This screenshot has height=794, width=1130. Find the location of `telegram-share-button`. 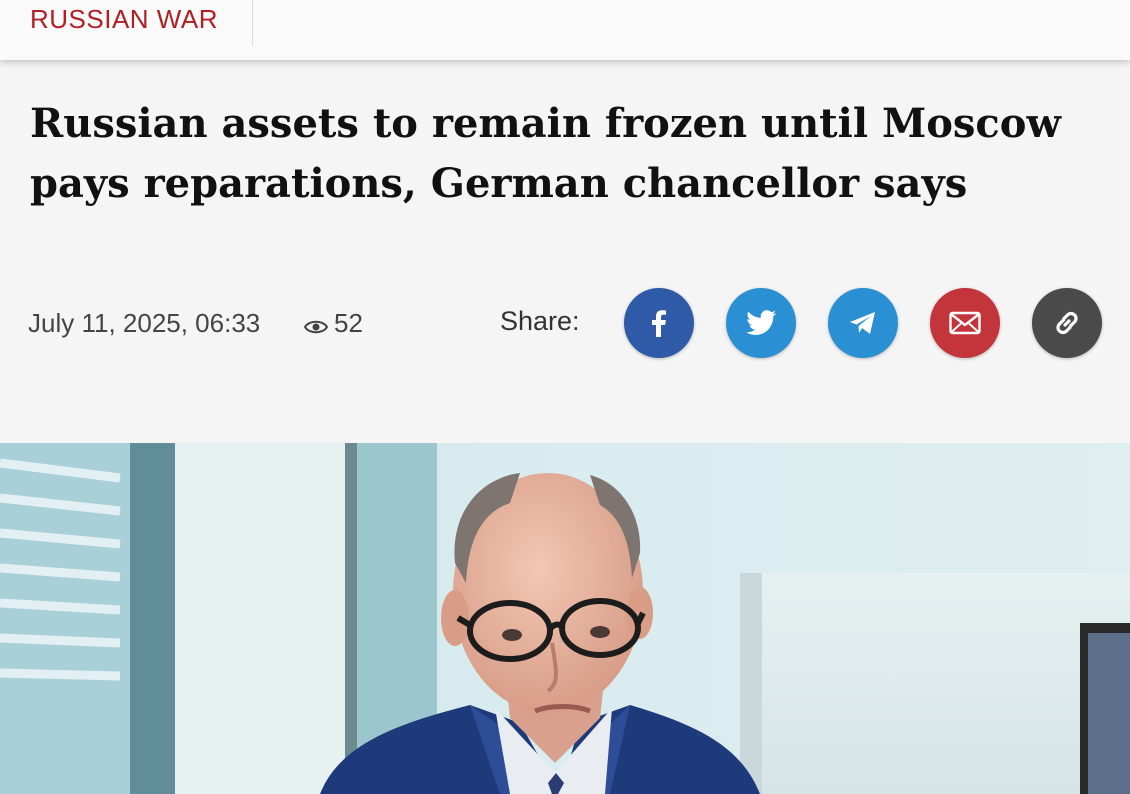

telegram-share-button is located at coordinates (863, 323).